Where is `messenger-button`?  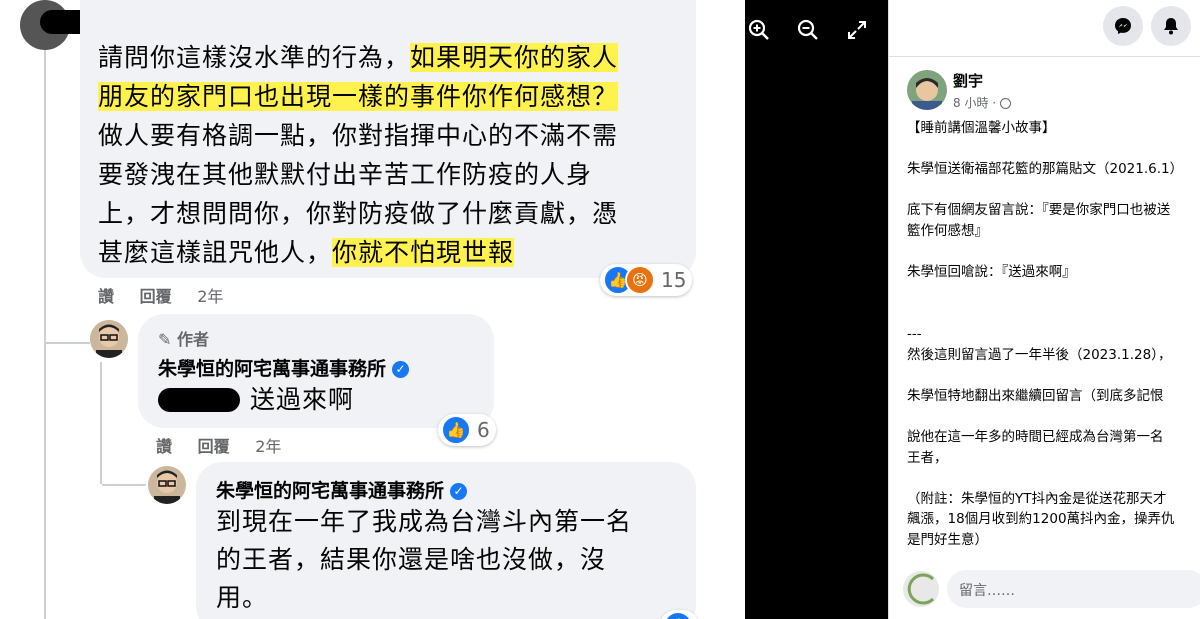 messenger-button is located at coordinates (1123, 26).